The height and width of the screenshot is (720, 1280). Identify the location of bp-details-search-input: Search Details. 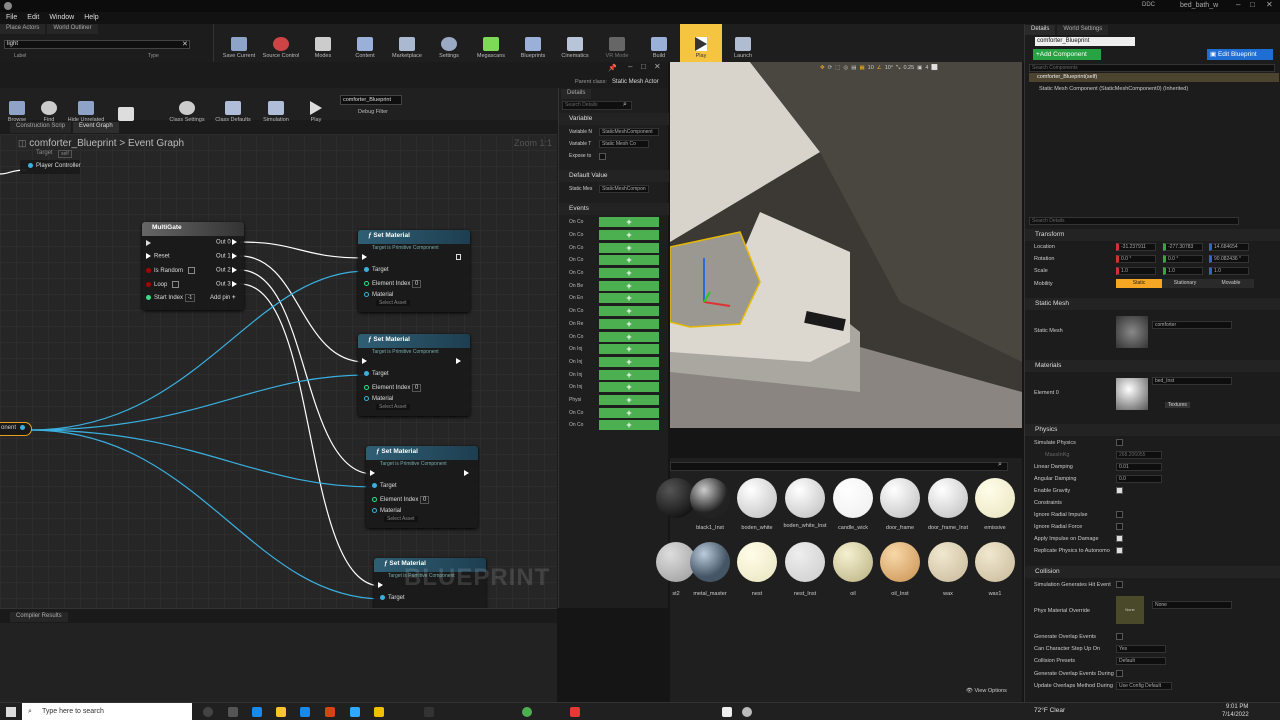
(597, 105).